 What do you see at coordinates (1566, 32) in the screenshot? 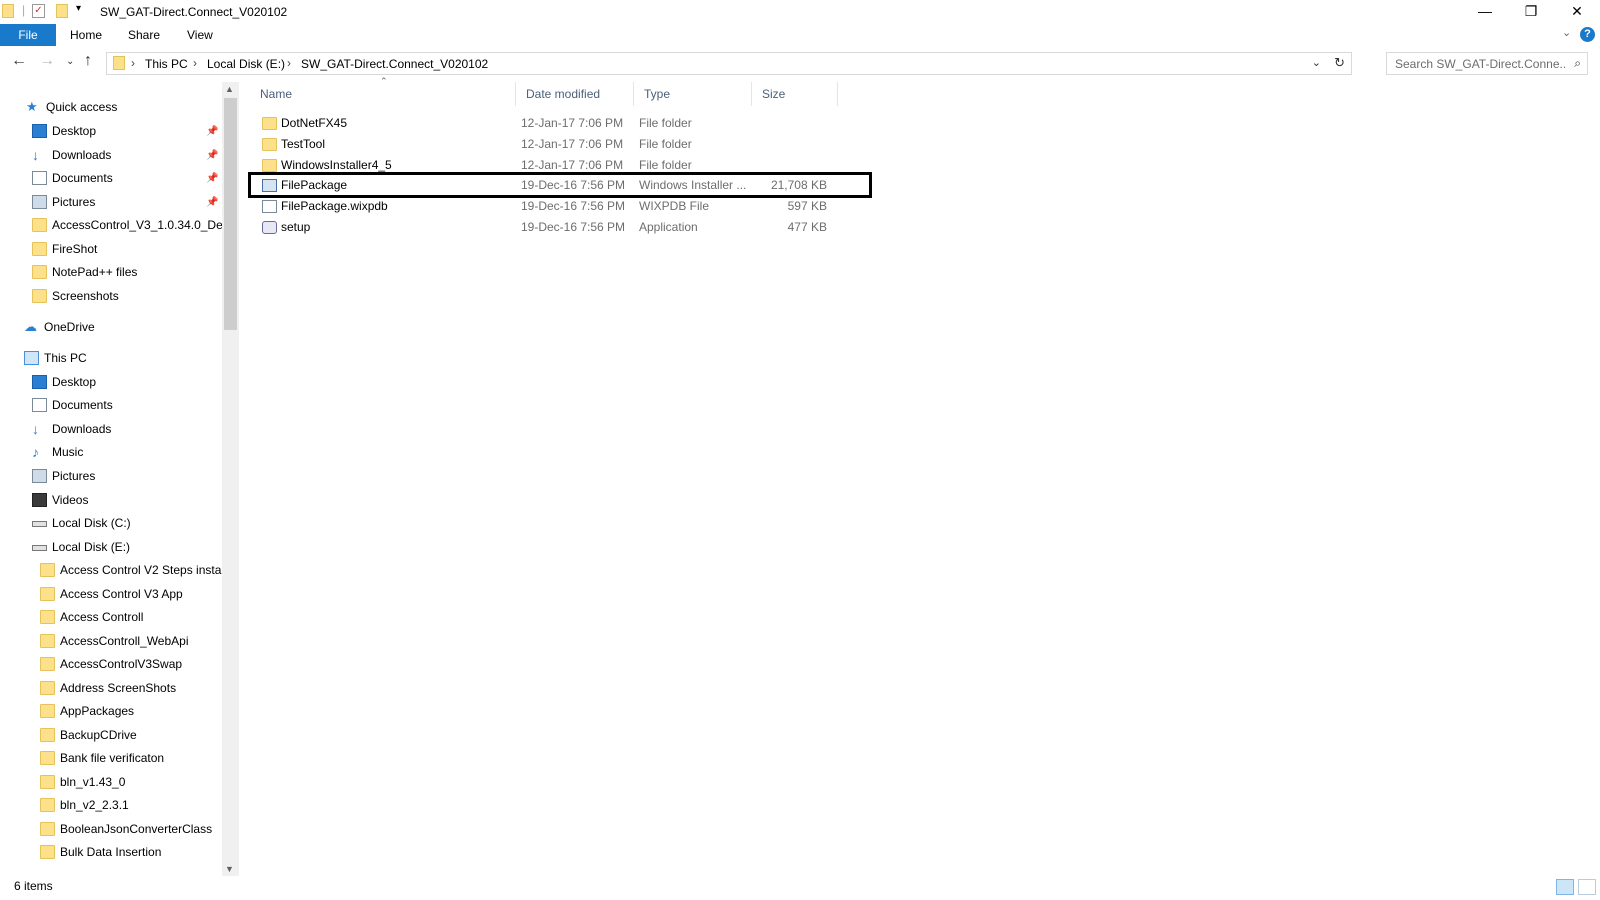
I see `expand-ribbon-icon: ⌄` at bounding box center [1566, 32].